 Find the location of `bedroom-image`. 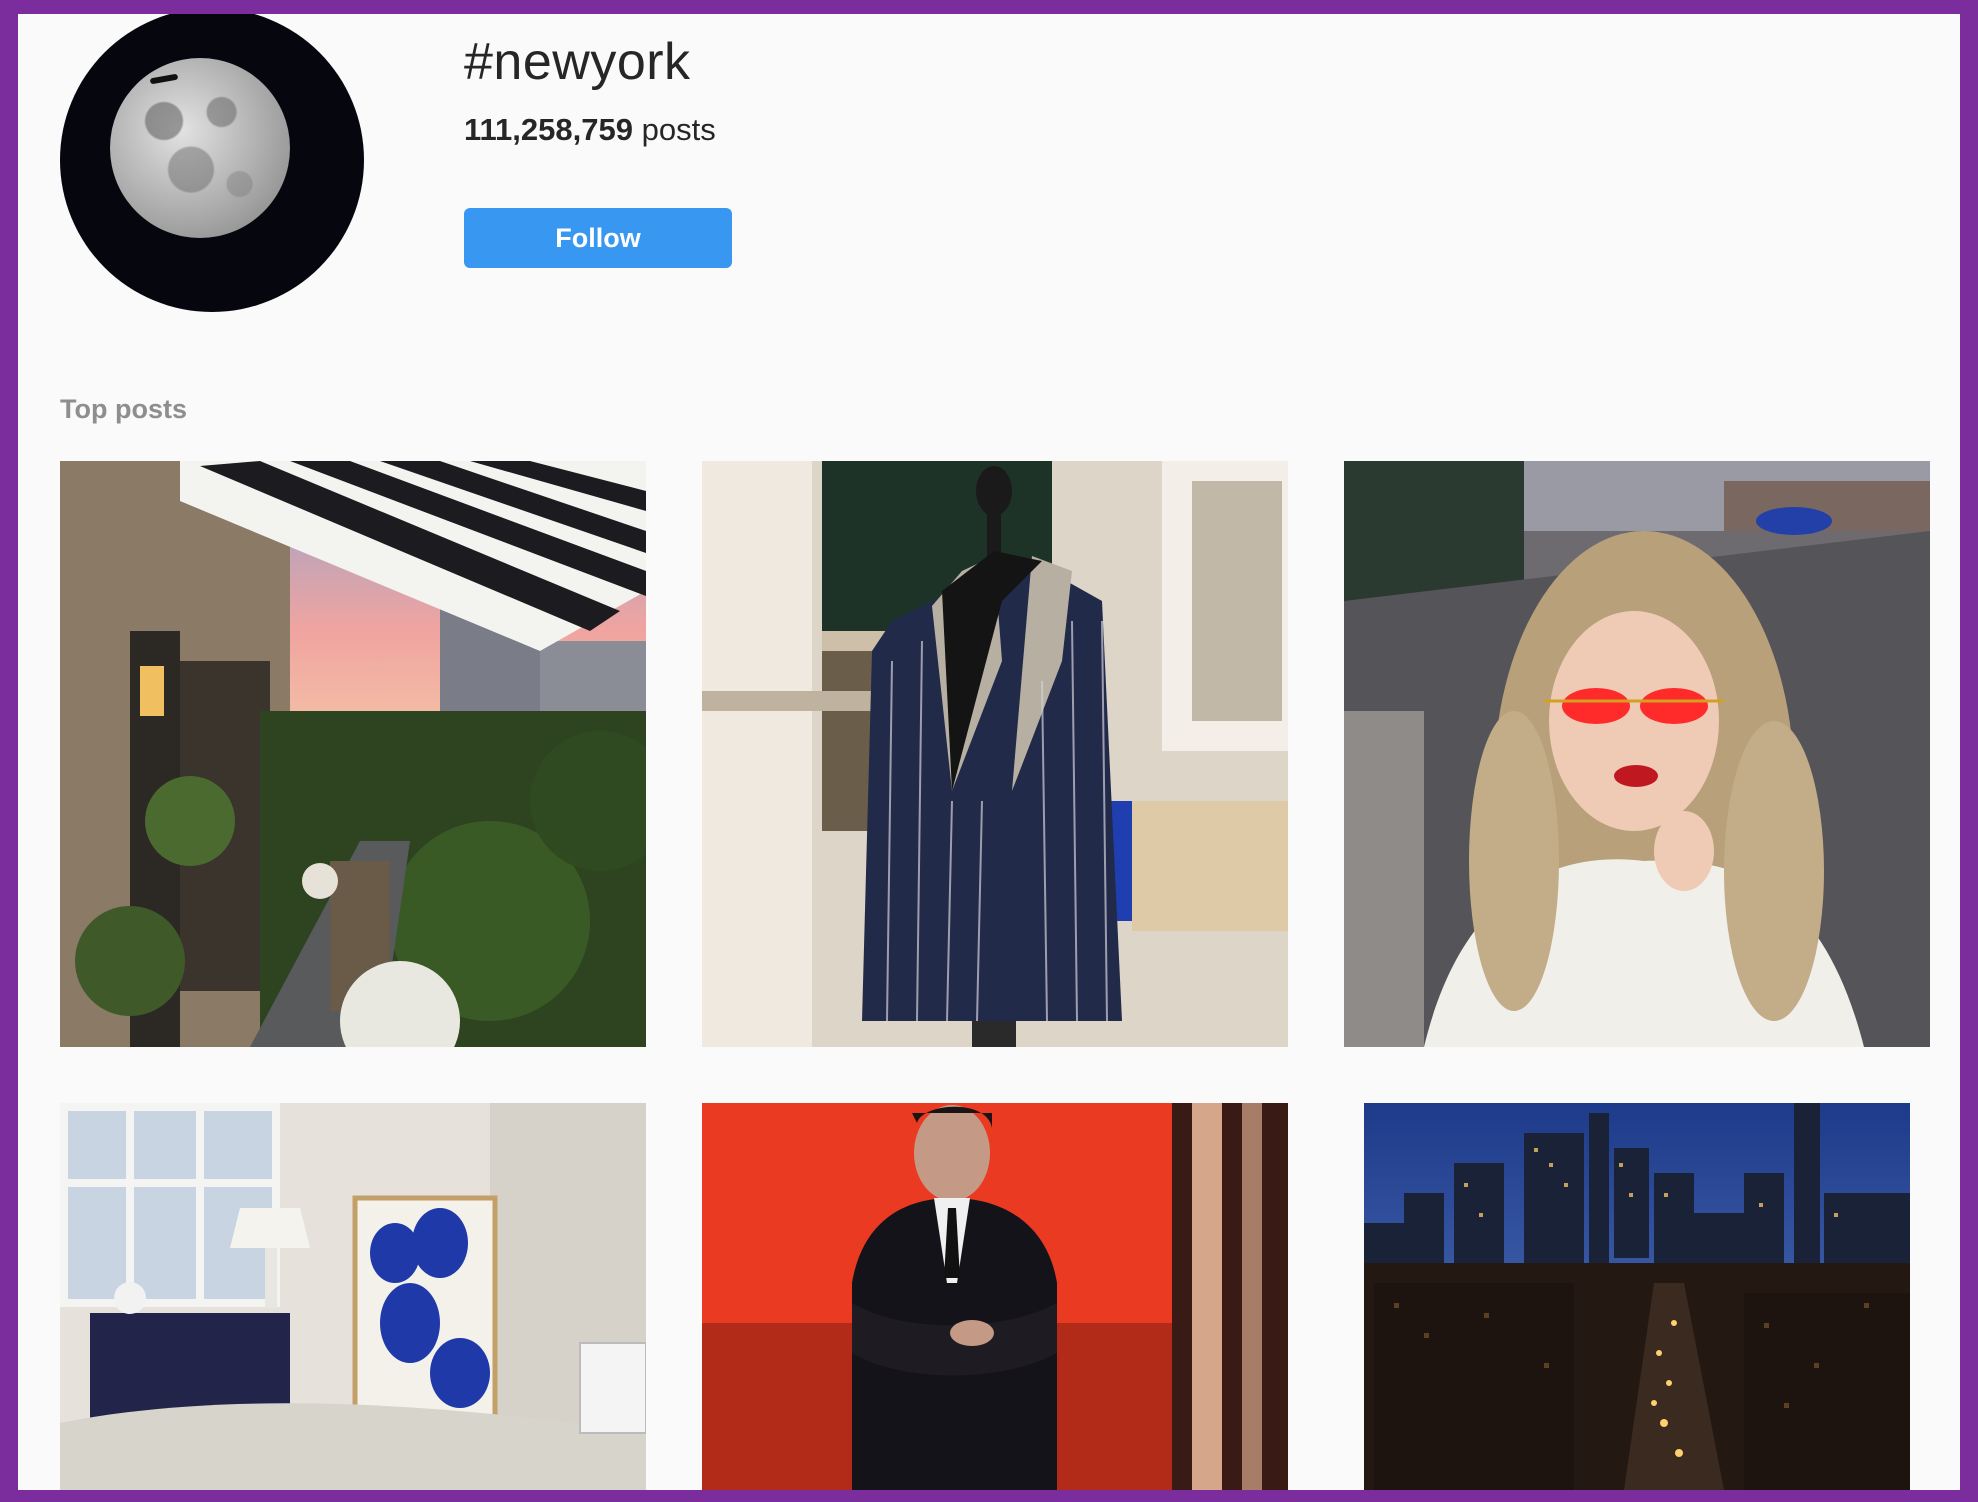

bedroom-image is located at coordinates (353, 1296).